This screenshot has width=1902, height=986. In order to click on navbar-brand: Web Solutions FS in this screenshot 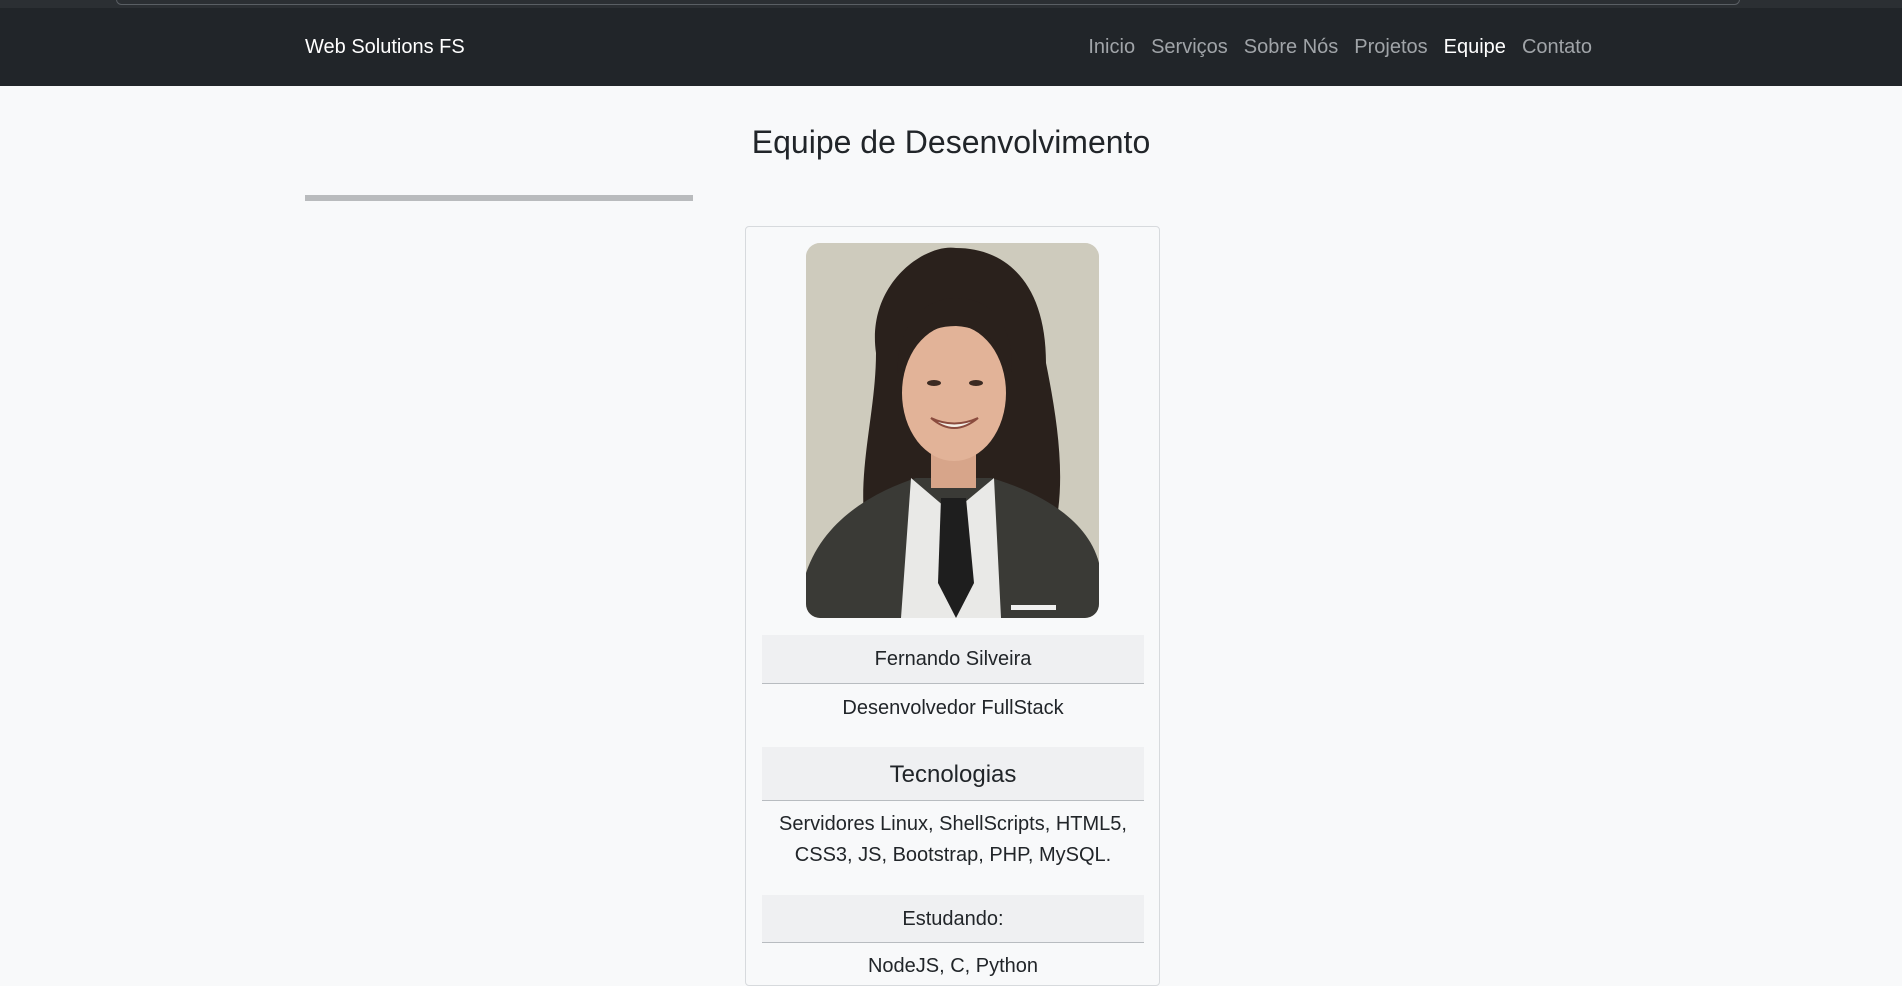, I will do `click(385, 47)`.